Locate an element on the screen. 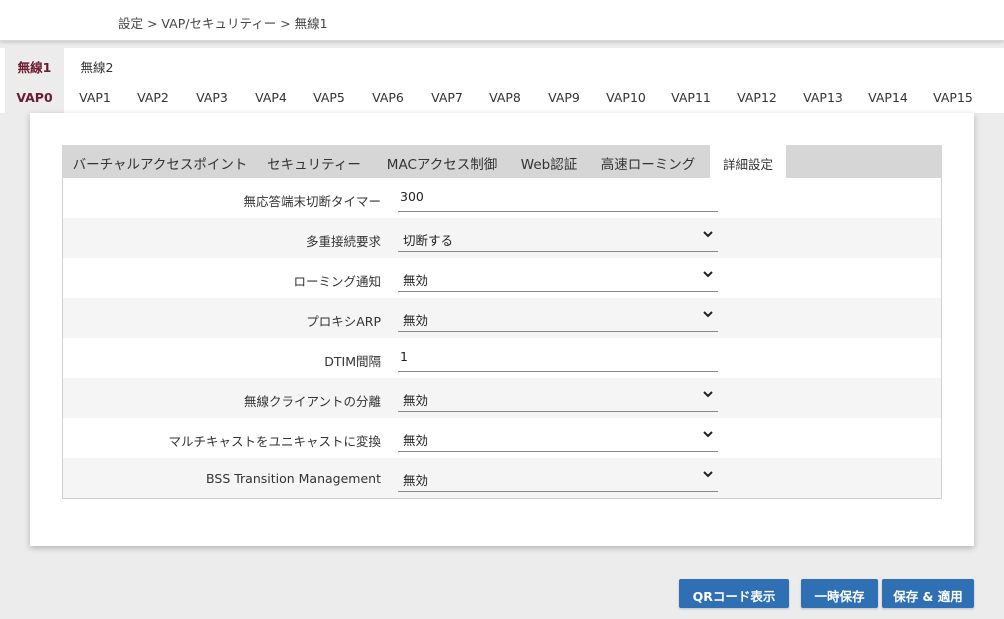  form-row-multiple-connection: 多重接続要求 切断する is located at coordinates (502, 238).